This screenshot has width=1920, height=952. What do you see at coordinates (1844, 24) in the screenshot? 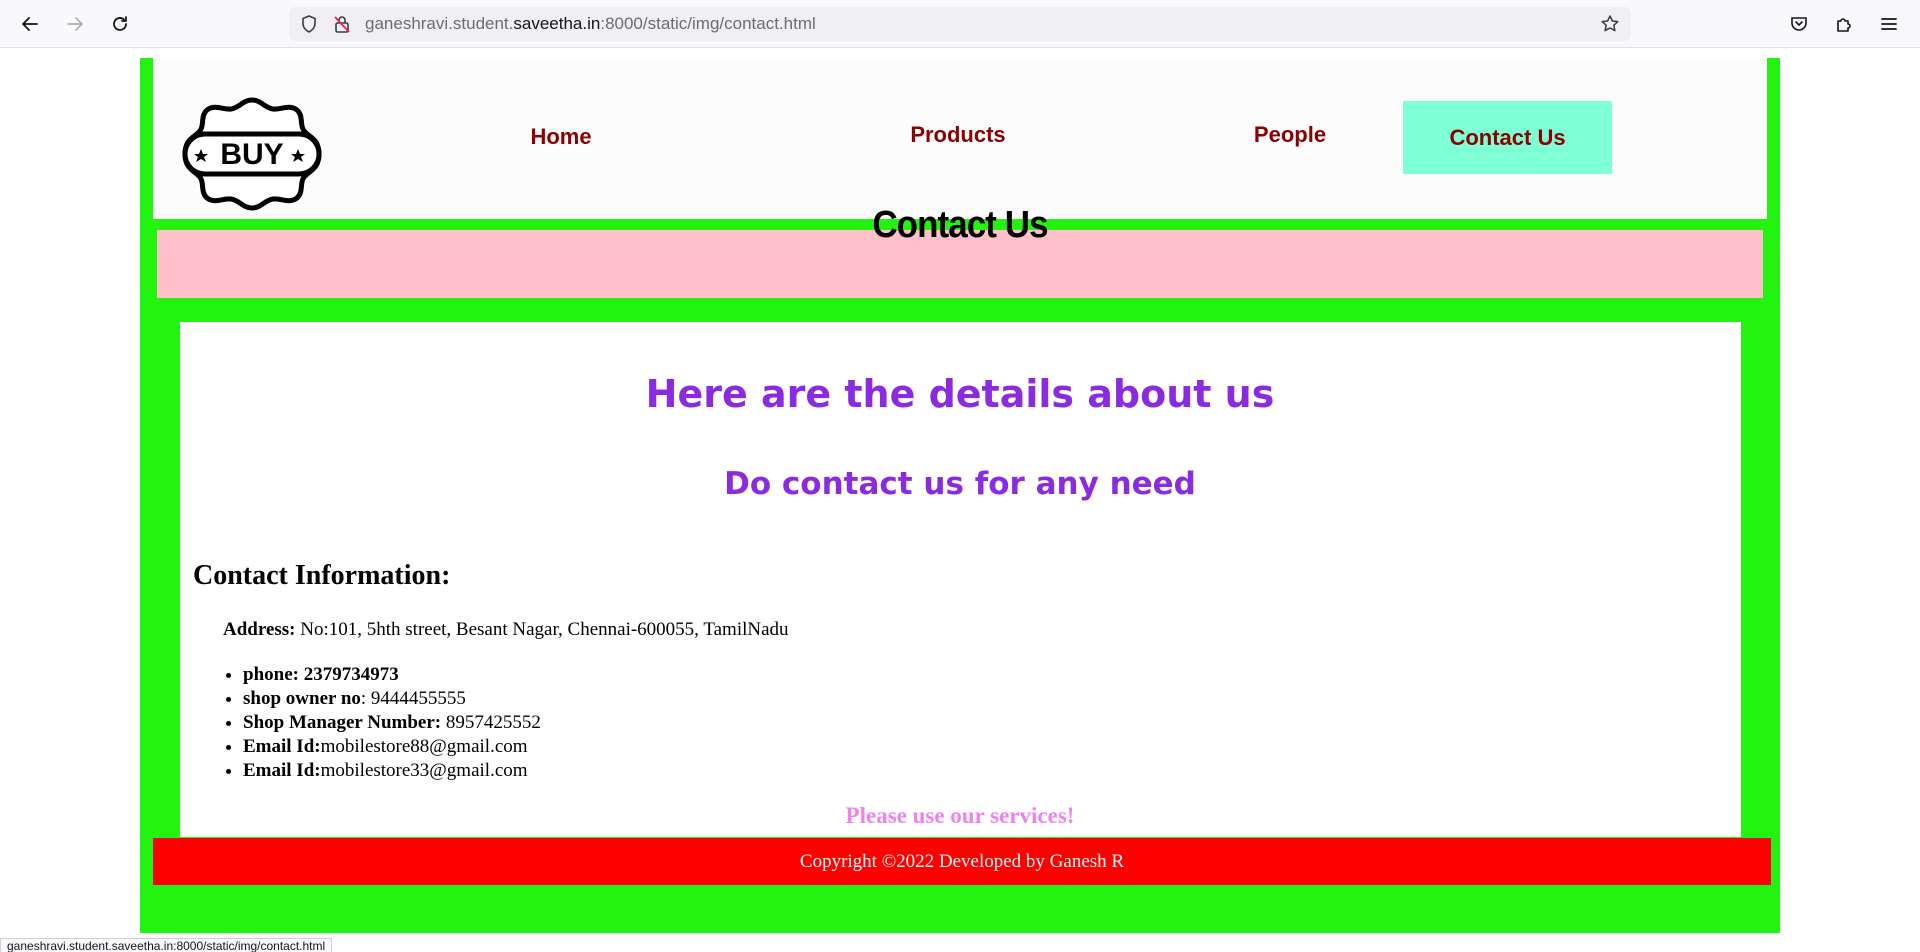
I see `extensions-icon` at bounding box center [1844, 24].